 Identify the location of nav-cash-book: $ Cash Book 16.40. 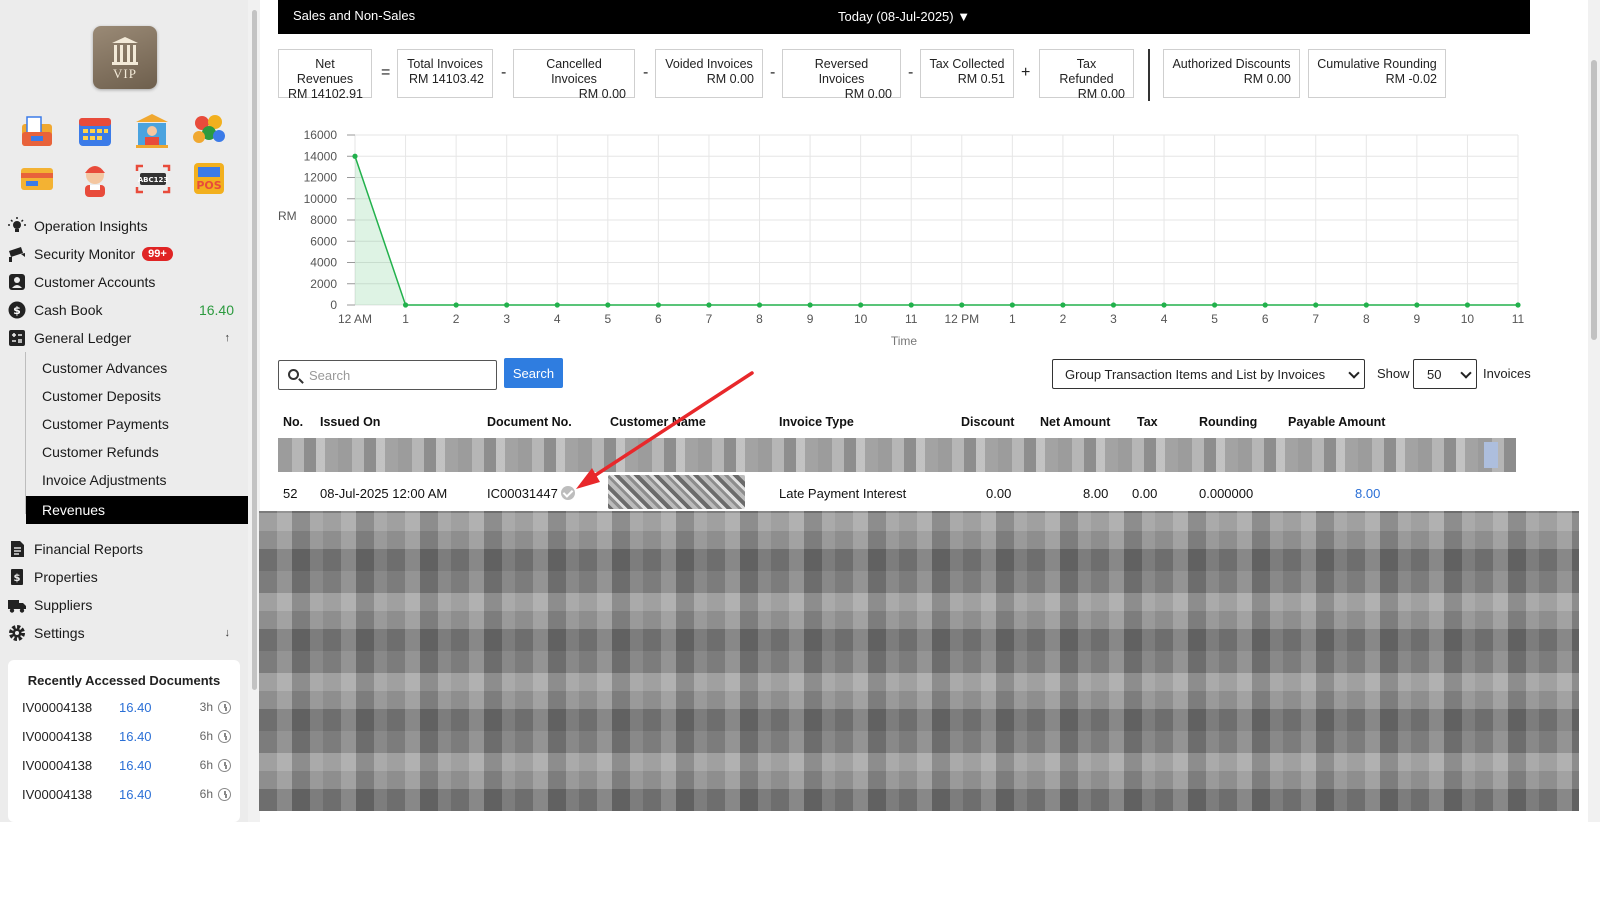
(123, 310).